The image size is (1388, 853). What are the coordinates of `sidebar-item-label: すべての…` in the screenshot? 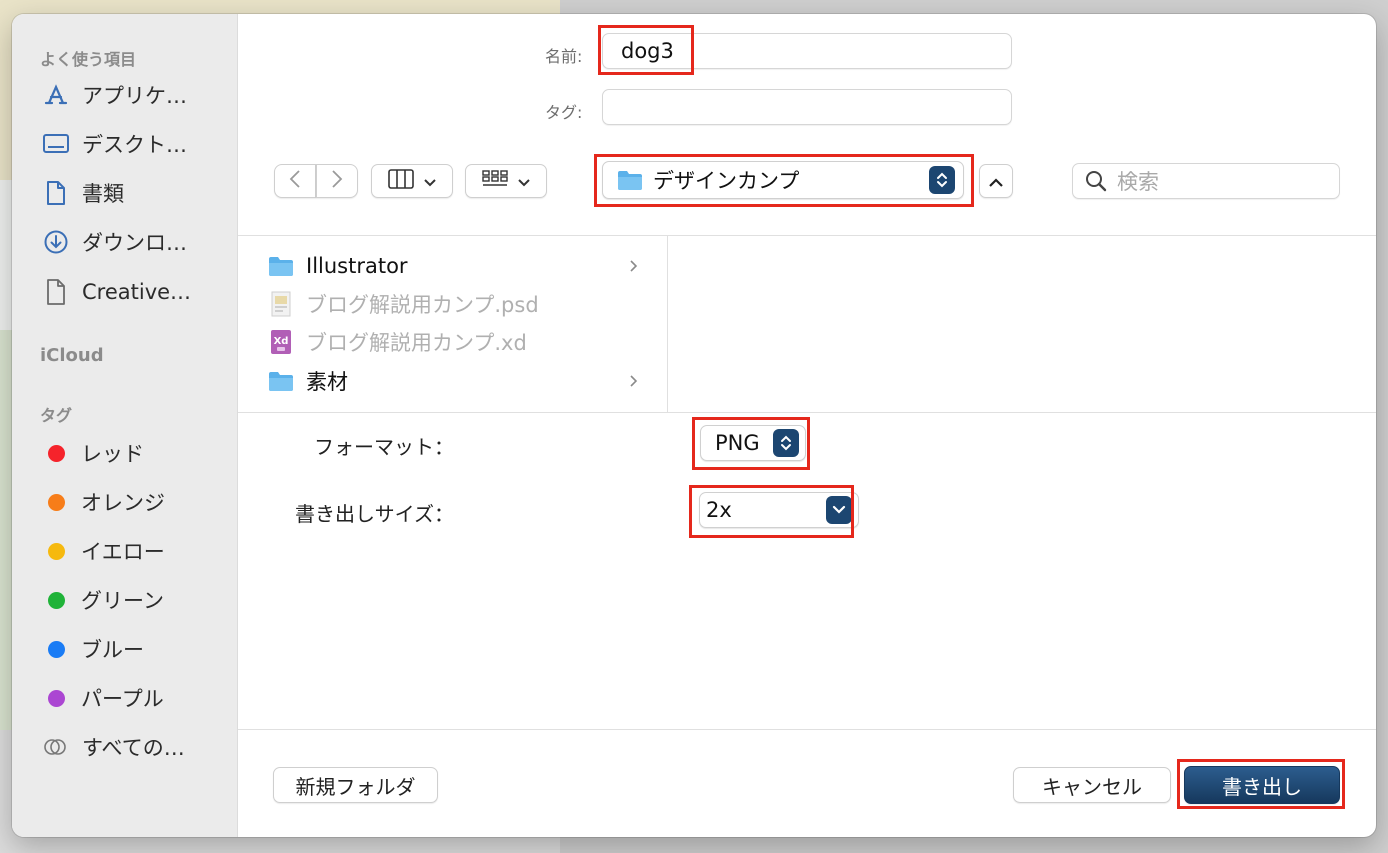 It's located at (133, 748).